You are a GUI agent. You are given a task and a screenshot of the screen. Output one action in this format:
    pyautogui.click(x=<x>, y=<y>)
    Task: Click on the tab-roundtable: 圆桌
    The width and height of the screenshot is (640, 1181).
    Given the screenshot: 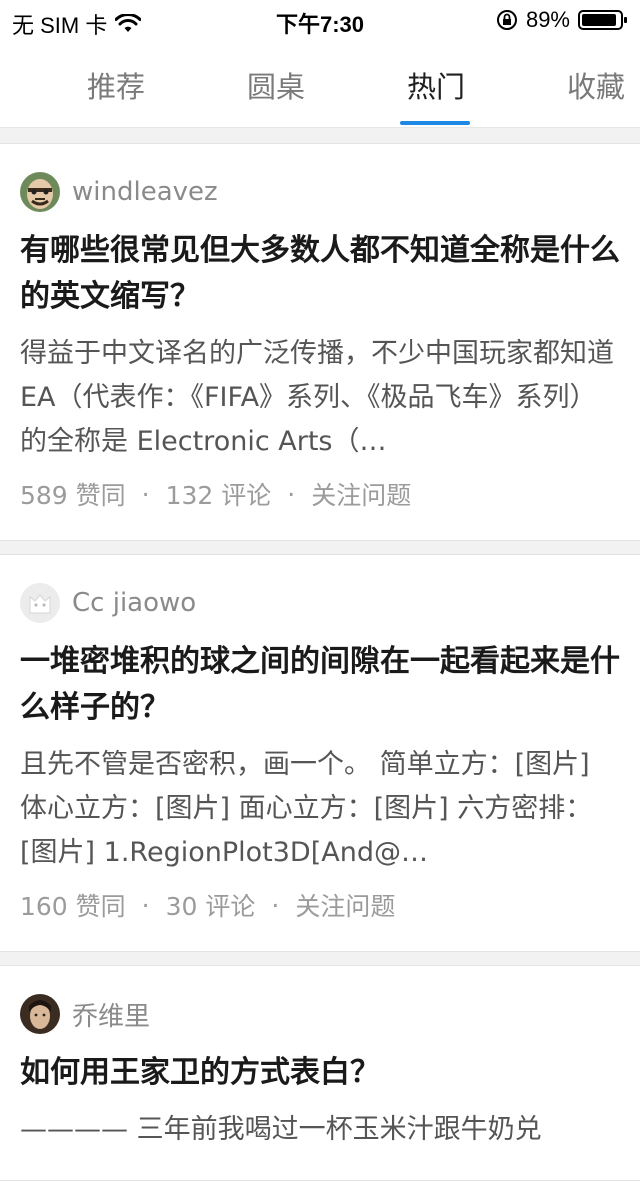 What is the action you would take?
    pyautogui.click(x=276, y=84)
    